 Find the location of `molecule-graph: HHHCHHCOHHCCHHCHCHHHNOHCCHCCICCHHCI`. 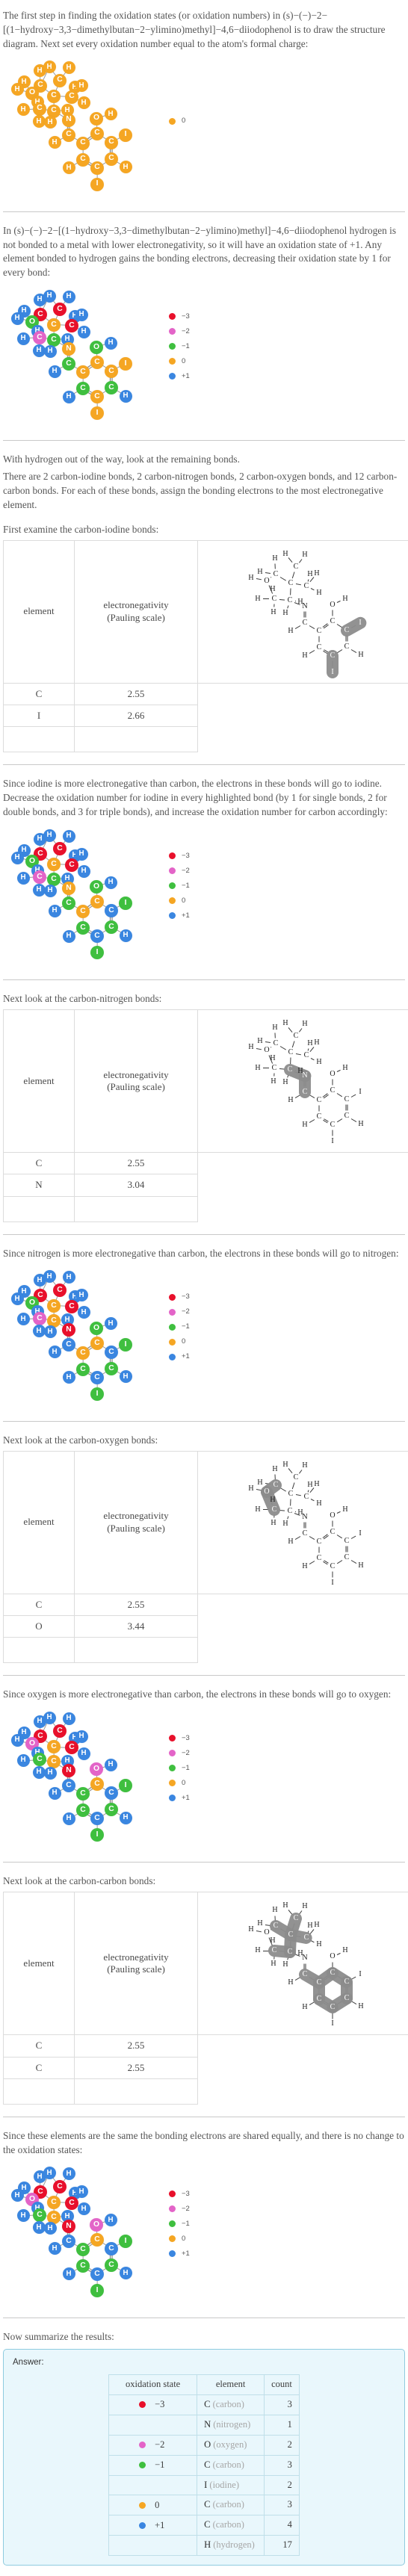

molecule-graph: HHHCHHCOHHCCHHCHCHHHNOHCCHCCICCHHCI is located at coordinates (87, 896).